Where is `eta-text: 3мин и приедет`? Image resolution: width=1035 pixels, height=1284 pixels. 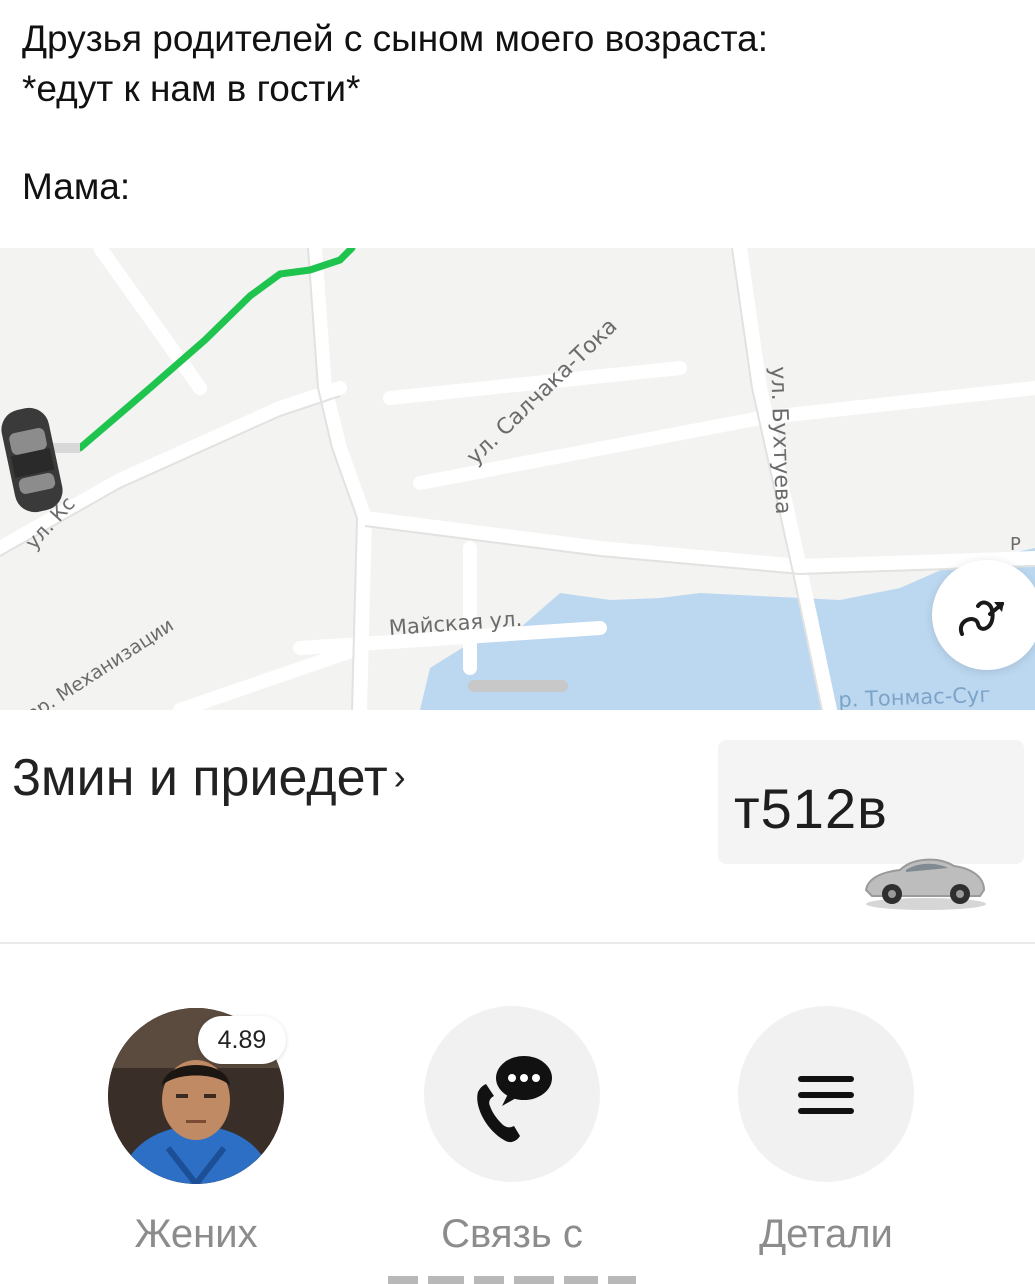 eta-text: 3мин и приедет is located at coordinates (200, 778).